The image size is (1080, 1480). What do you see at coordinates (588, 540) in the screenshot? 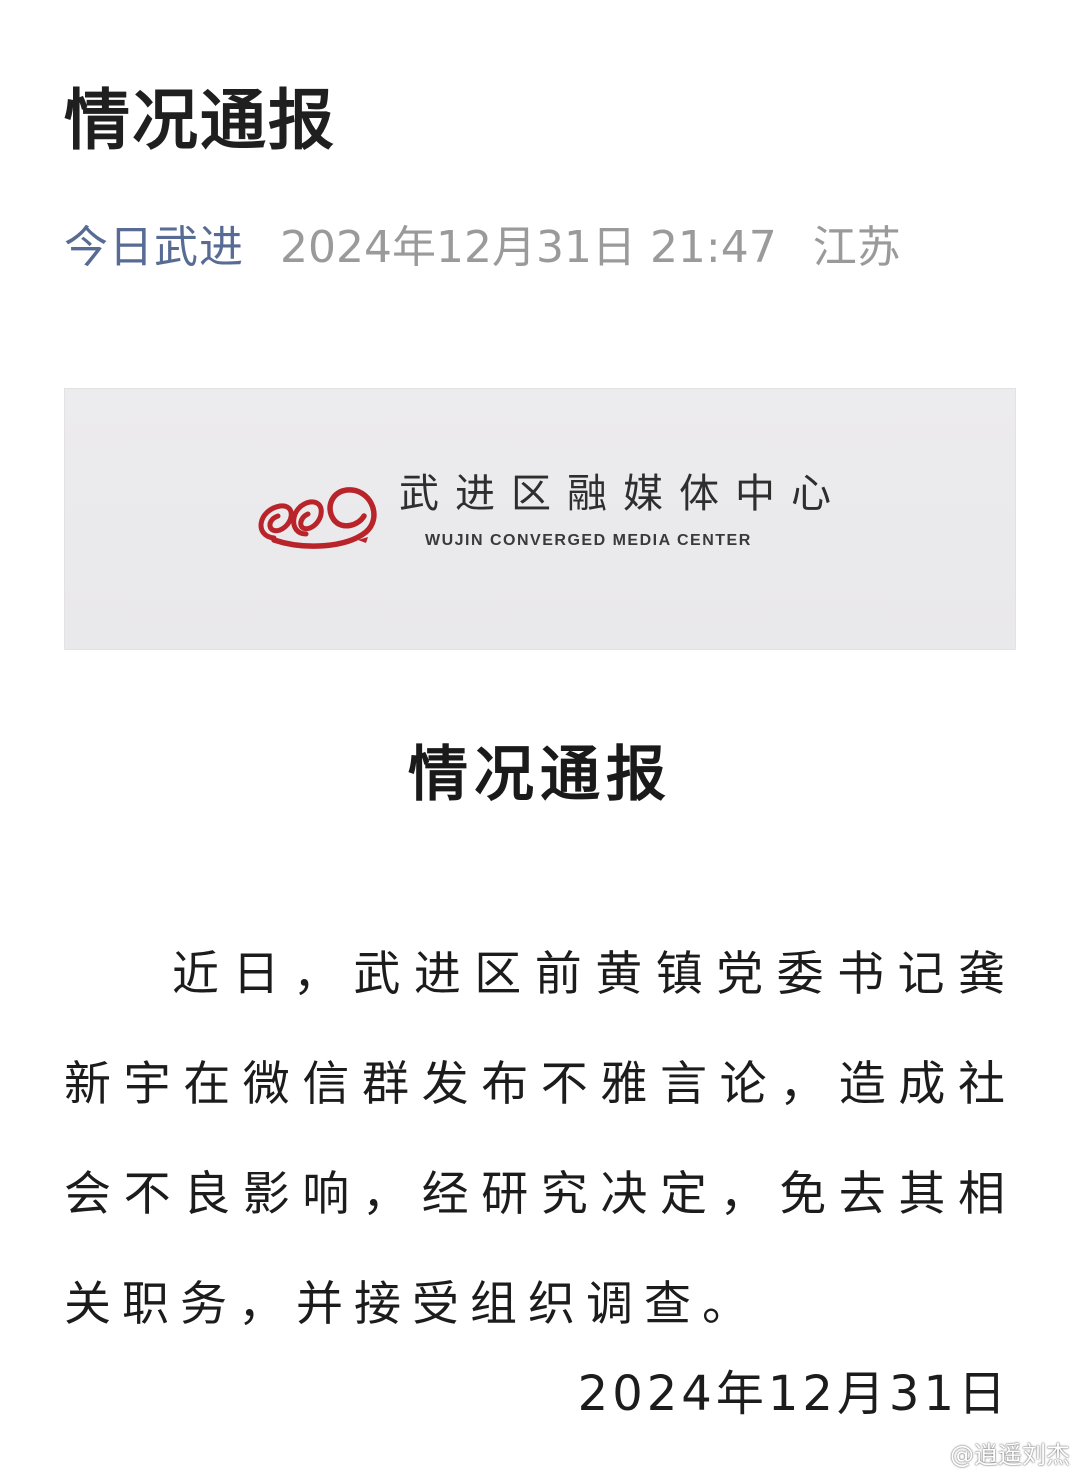
I see `media-center-english-name: WUJIN CONVERGED MEDIA CENTER` at bounding box center [588, 540].